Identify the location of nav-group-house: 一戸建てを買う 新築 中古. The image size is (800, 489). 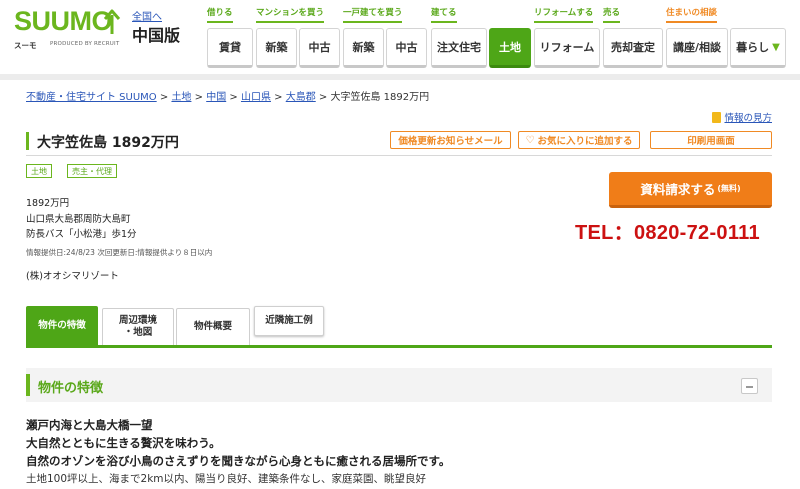
(385, 37).